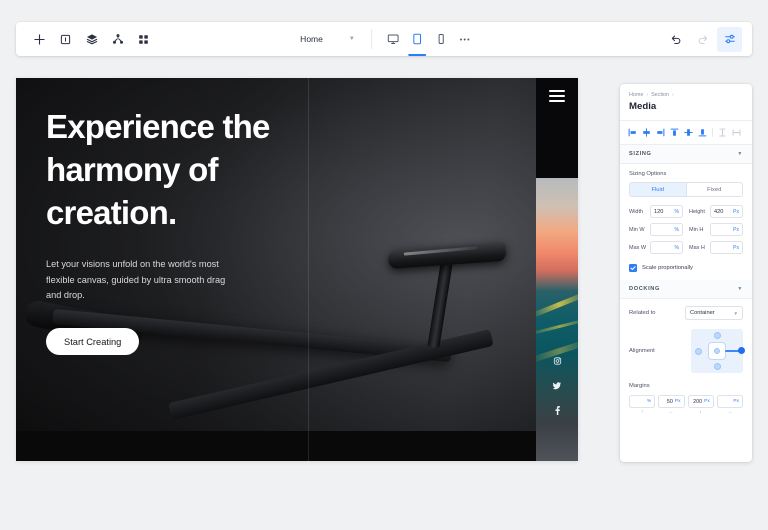 The image size is (768, 530). I want to click on max-height-input: Px, so click(726, 247).